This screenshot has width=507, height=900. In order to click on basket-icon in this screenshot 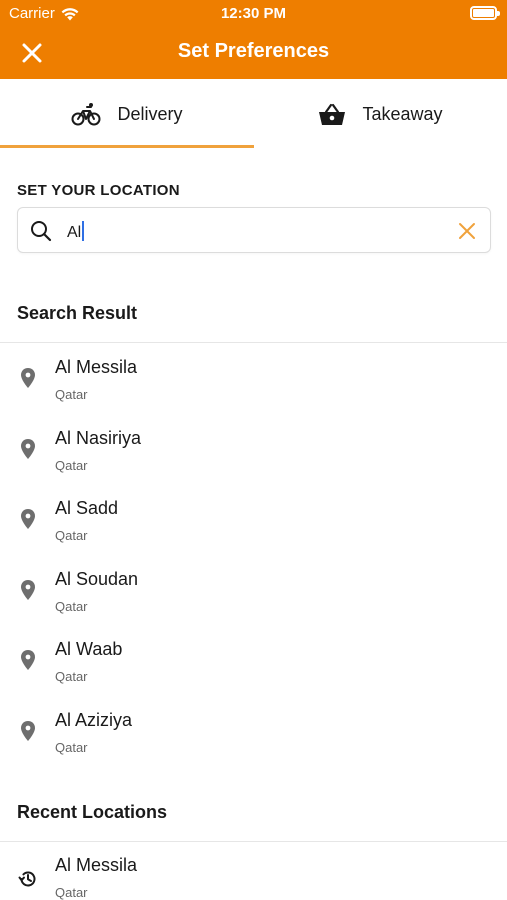, I will do `click(332, 114)`.